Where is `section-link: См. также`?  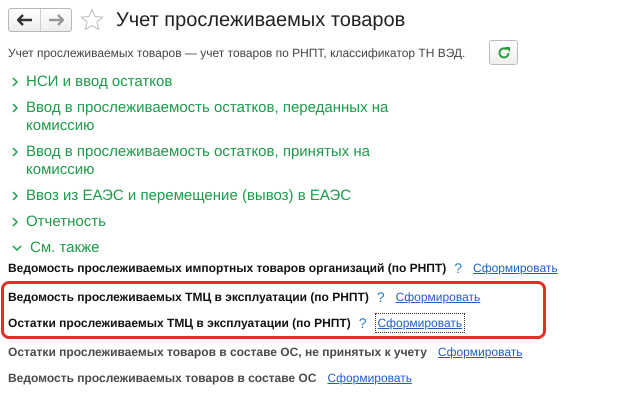 section-link: См. также is located at coordinates (321, 248).